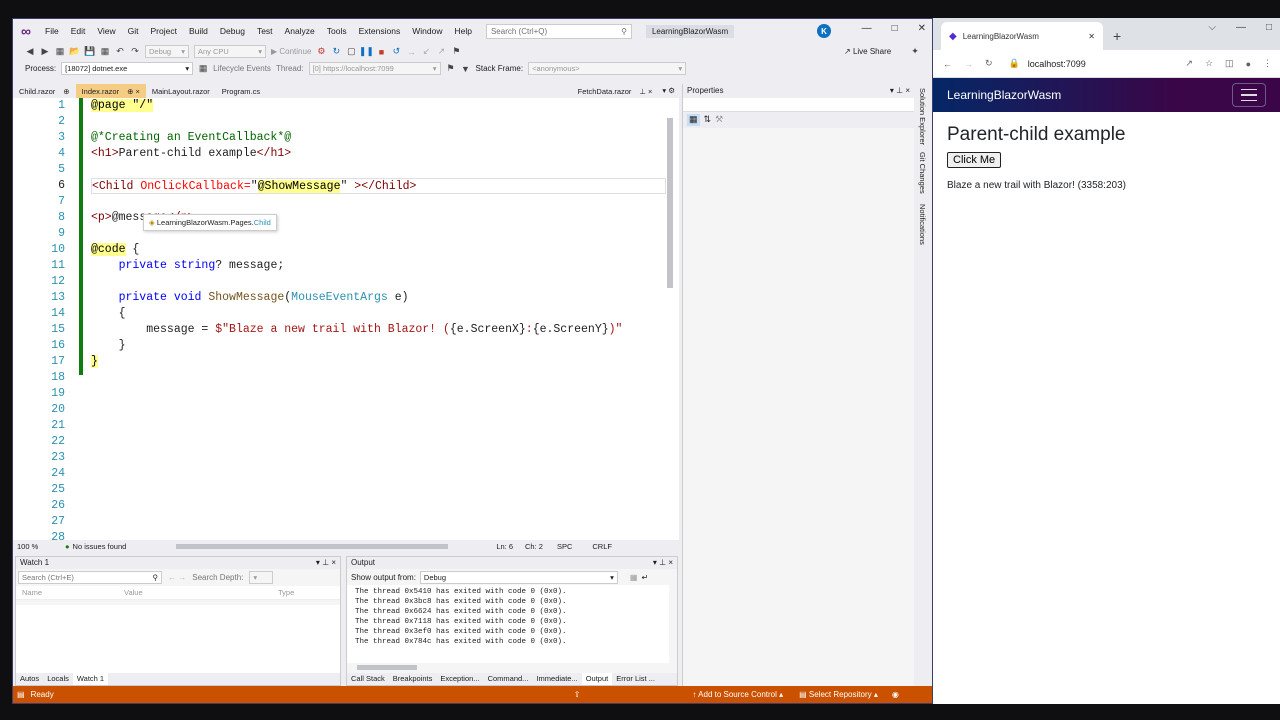 Image resolution: width=1280 pixels, height=720 pixels. Describe the element at coordinates (1117, 36) in the screenshot. I see `new-tab-icon: +` at that location.